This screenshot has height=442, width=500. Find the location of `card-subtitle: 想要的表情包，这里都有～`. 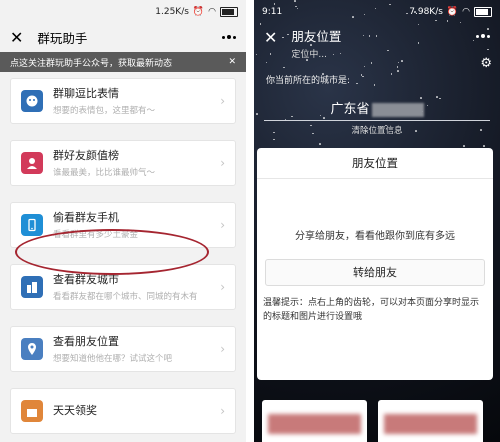

card-subtitle: 想要的表情包，这里都有～ is located at coordinates (104, 110).